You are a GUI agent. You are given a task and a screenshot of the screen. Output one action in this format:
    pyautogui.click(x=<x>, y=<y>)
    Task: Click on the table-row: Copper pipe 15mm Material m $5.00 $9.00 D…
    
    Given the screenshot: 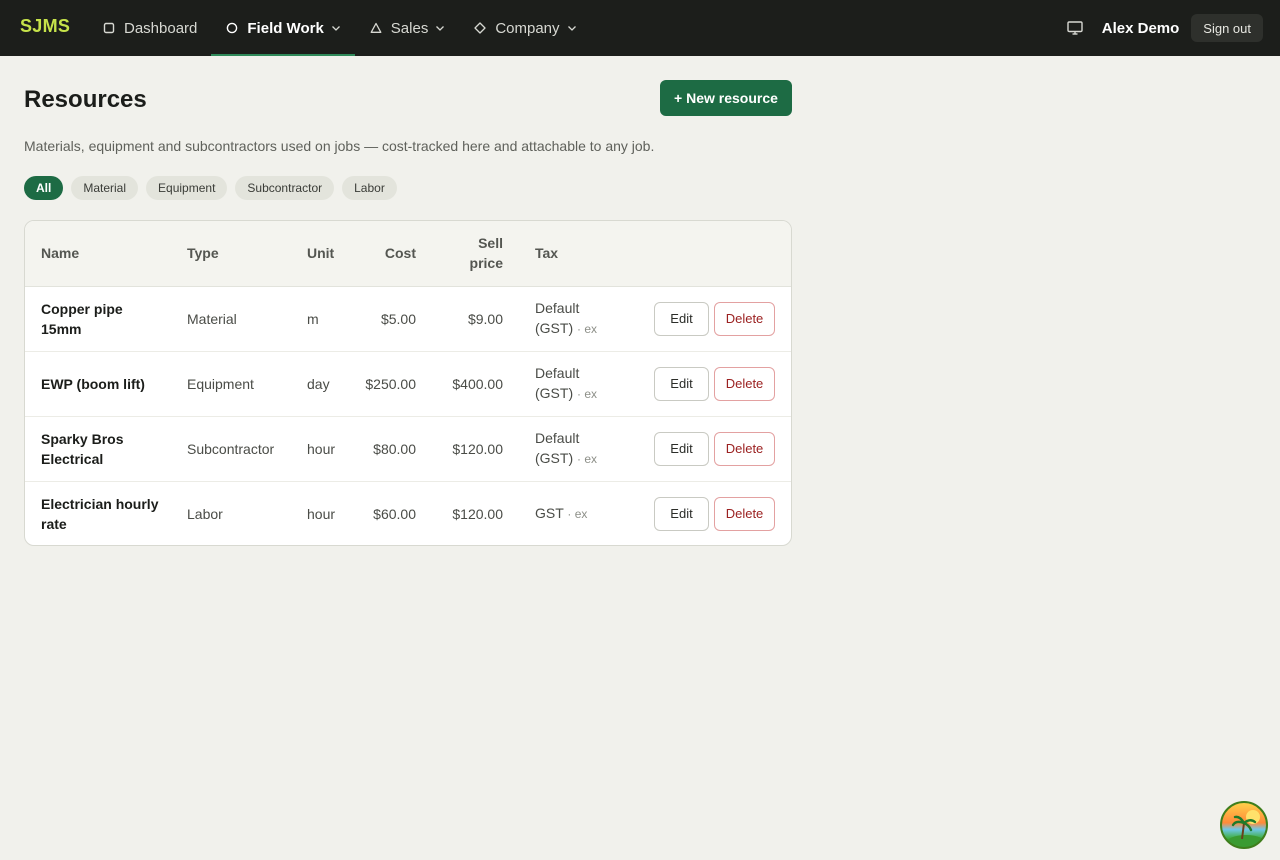 What is the action you would take?
    pyautogui.click(x=408, y=319)
    